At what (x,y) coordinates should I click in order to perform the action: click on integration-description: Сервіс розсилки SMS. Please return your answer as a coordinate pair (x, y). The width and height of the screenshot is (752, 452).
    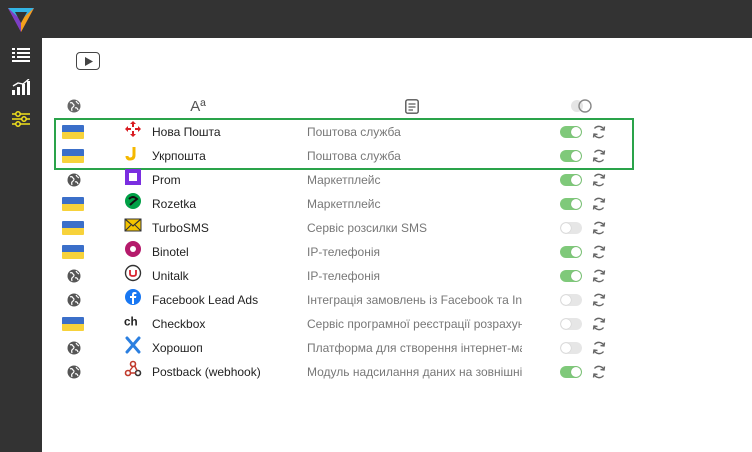
    Looking at the image, I should click on (367, 228).